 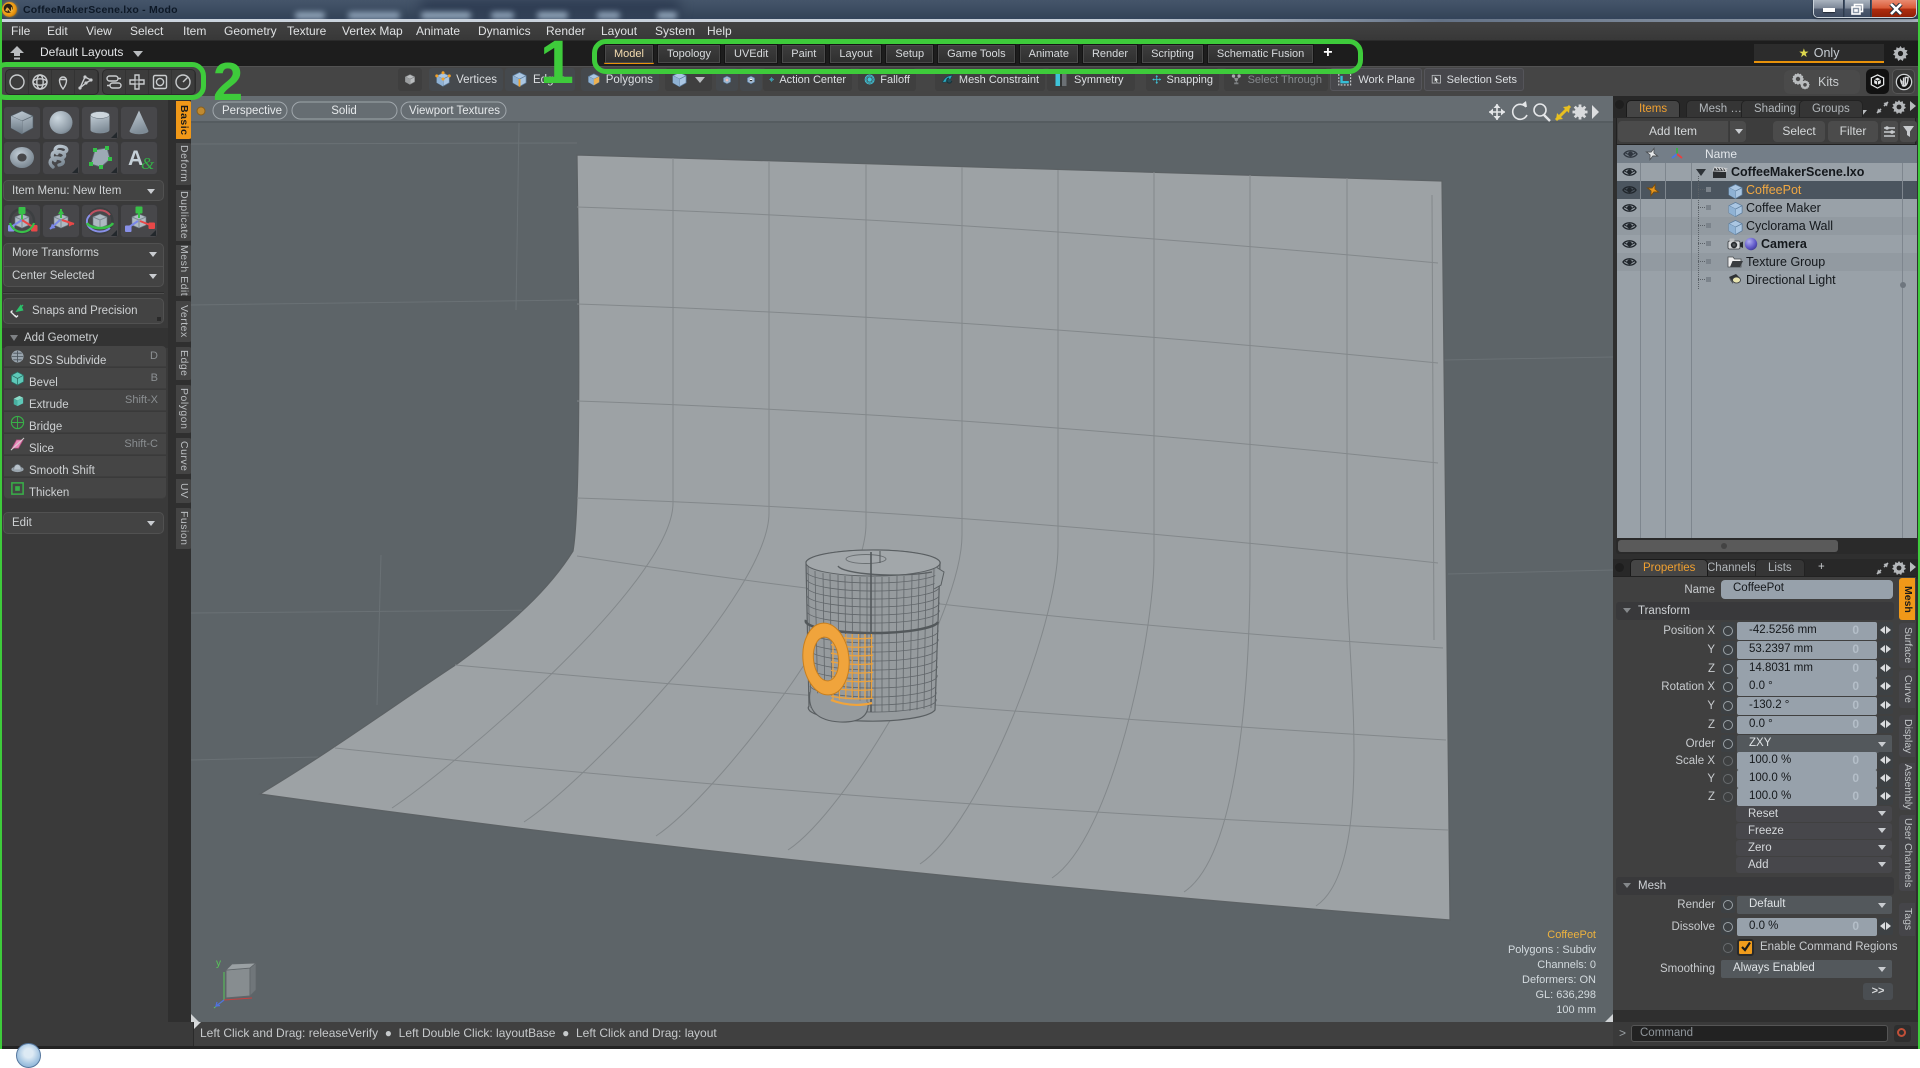 What do you see at coordinates (218, 963) in the screenshot?
I see `svg-text: y` at bounding box center [218, 963].